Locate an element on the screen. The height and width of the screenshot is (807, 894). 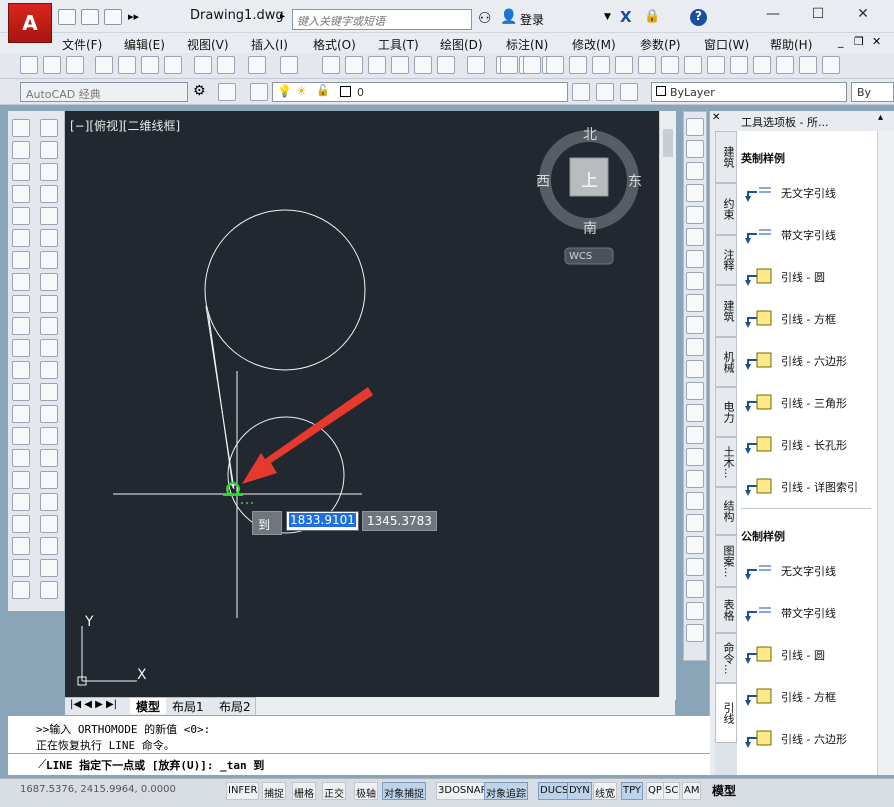
menu-format: 格式(O) is located at coordinates (334, 44).